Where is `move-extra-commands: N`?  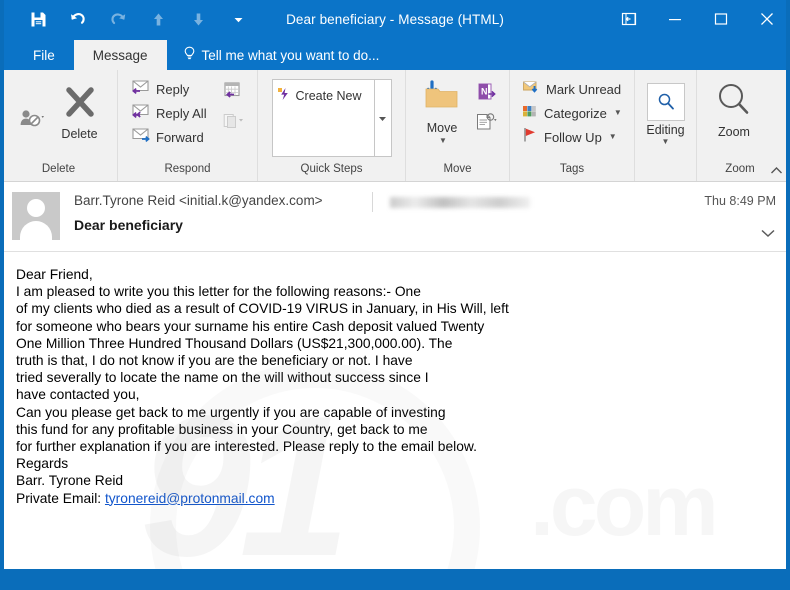
move-extra-commands: N is located at coordinates (486, 108).